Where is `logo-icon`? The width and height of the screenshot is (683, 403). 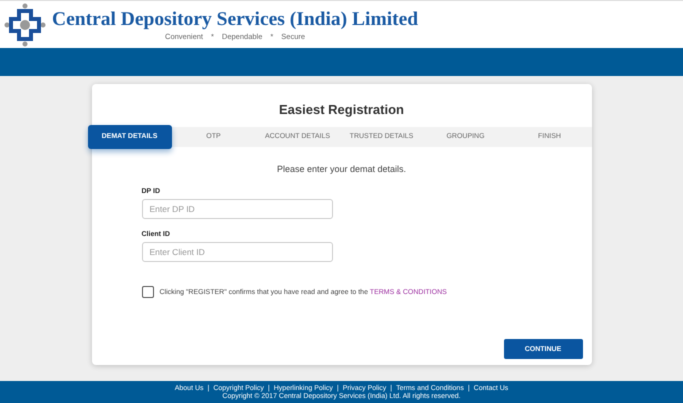
logo-icon is located at coordinates (25, 24).